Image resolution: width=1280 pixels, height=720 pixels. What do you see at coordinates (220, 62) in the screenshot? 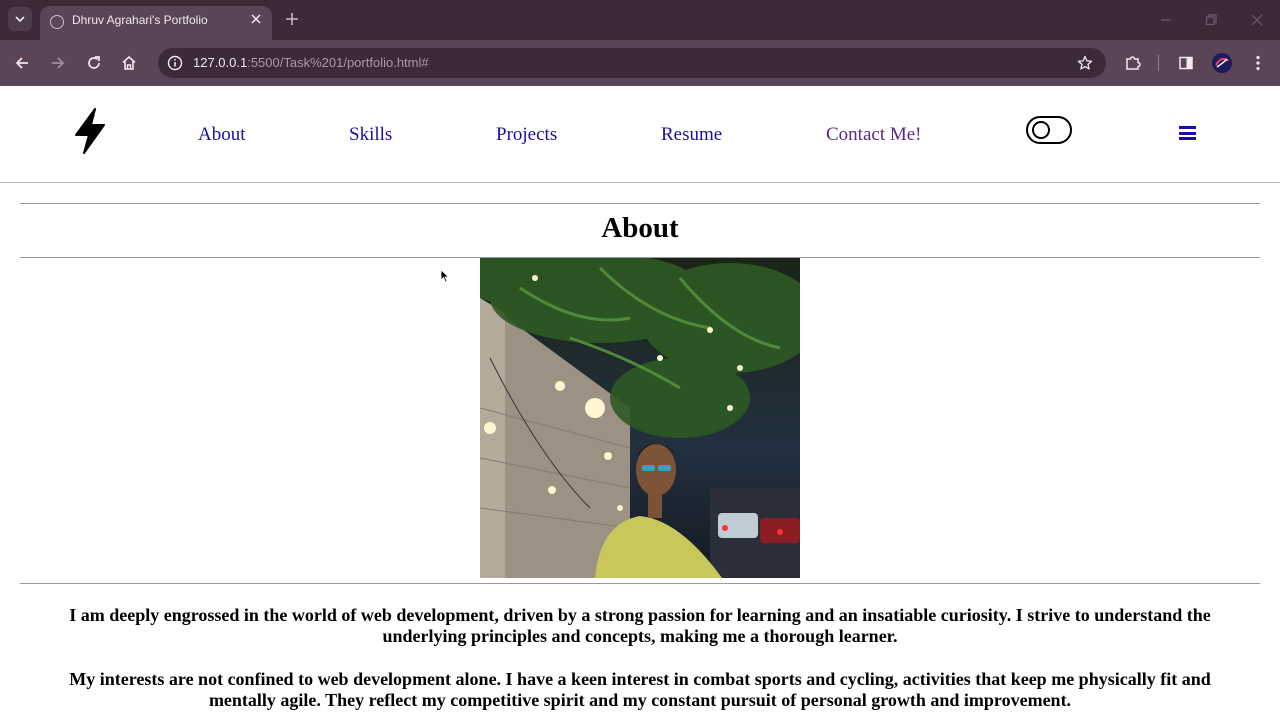
I see `url-host: 127.0.0.1` at bounding box center [220, 62].